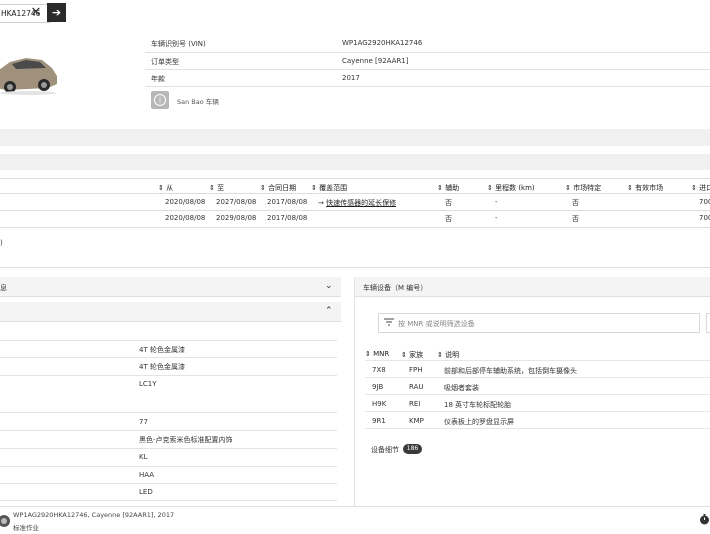 Image resolution: width=710 pixels, height=534 pixels. Describe the element at coordinates (278, 188) in the screenshot. I see `col-header-contract-date: ⇕ 合同日期` at that location.